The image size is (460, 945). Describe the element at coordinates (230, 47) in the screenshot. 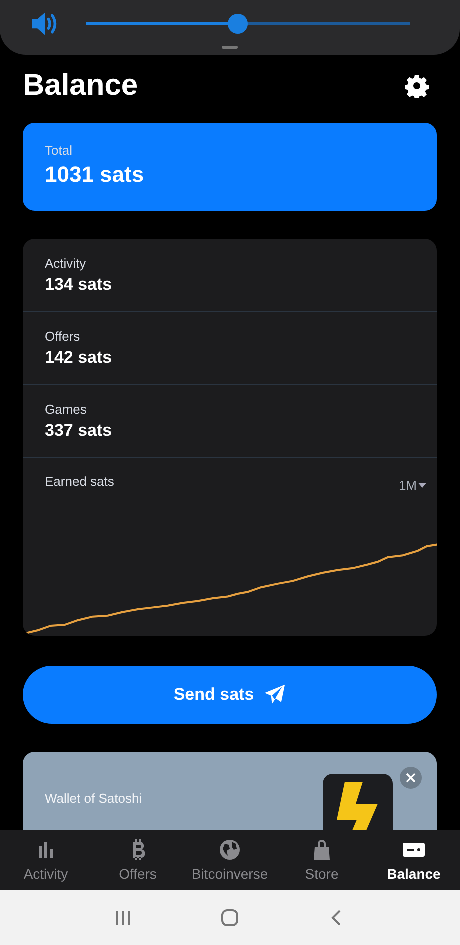

I see `drag-handle` at that location.